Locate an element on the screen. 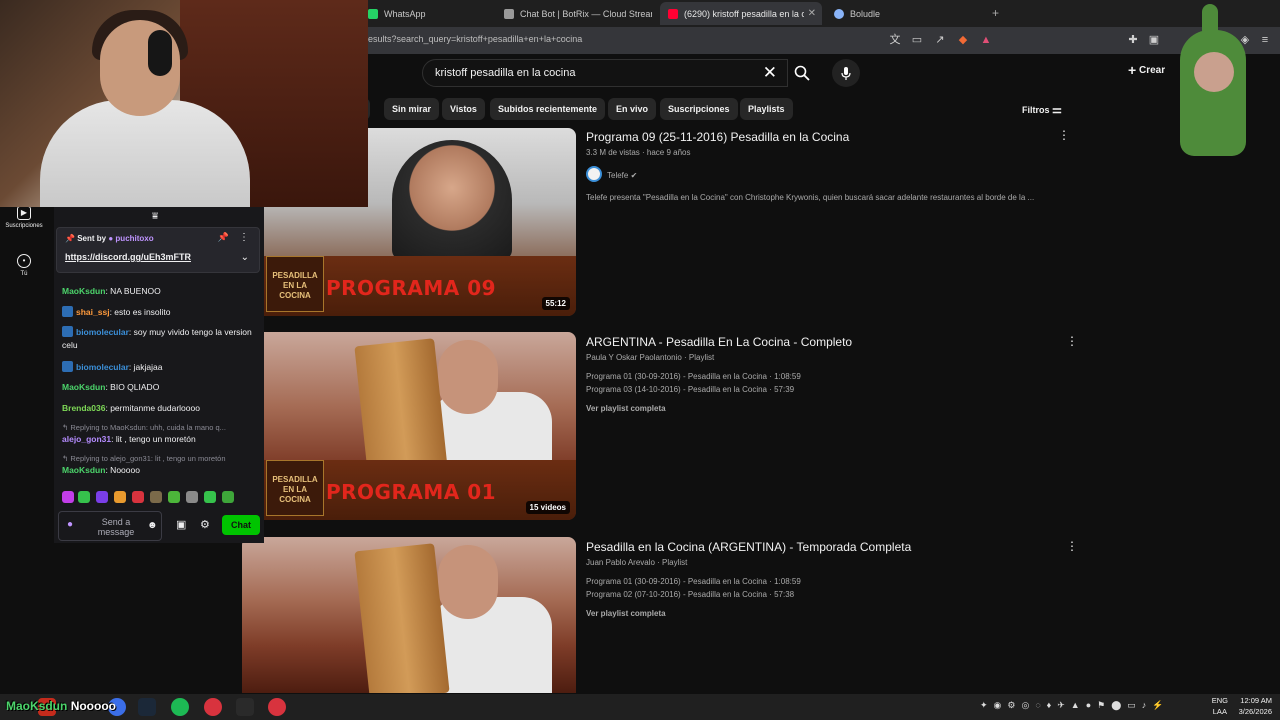 The image size is (1280, 720). app-icon is located at coordinates (213, 707).